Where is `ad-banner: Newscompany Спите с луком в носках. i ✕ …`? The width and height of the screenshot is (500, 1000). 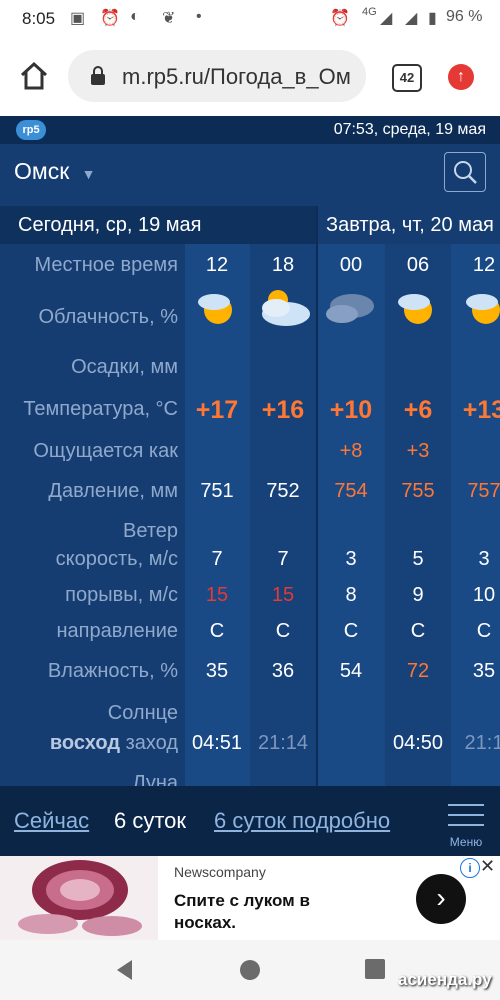 ad-banner: Newscompany Спите с луком в носках. i ✕ … is located at coordinates (250, 898).